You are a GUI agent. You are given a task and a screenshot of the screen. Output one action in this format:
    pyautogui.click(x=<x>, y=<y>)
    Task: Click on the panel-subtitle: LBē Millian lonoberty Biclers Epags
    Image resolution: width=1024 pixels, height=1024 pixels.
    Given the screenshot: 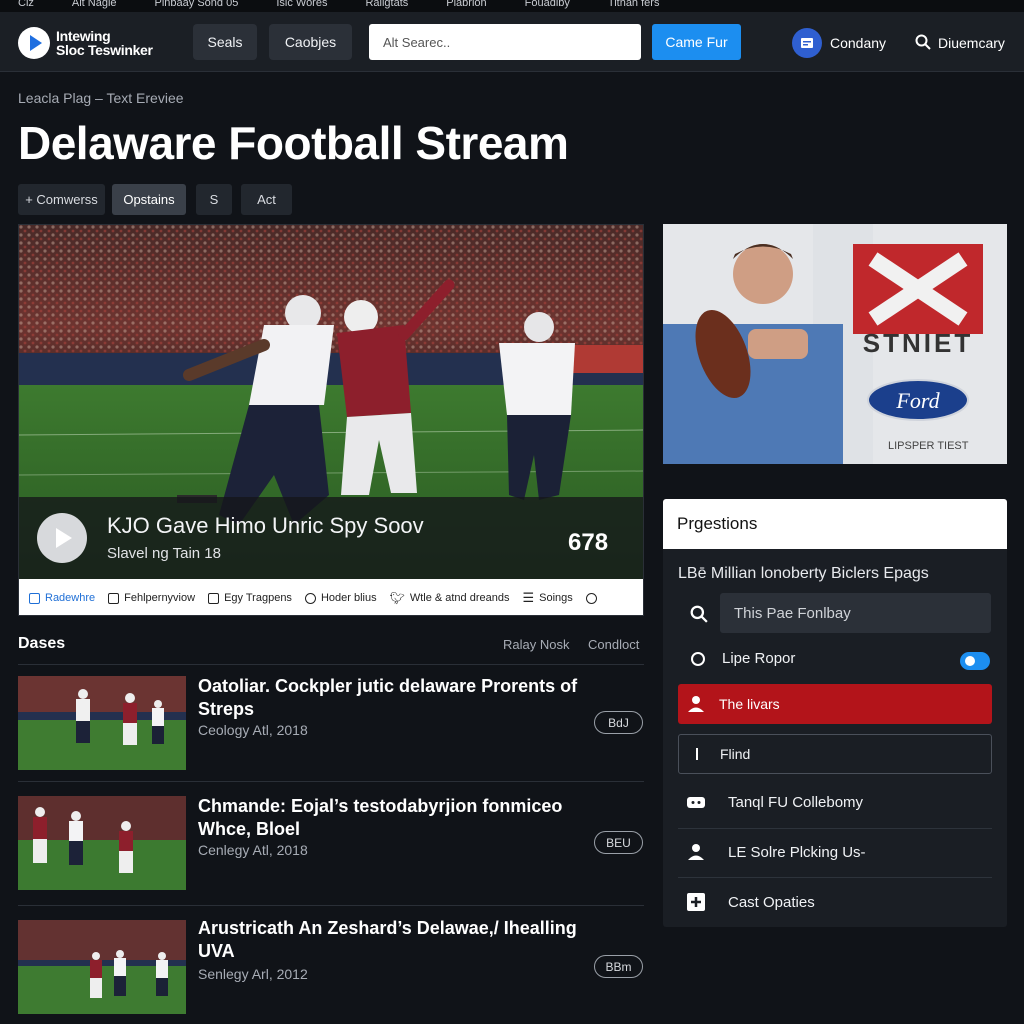 What is the action you would take?
    pyautogui.click(x=803, y=573)
    